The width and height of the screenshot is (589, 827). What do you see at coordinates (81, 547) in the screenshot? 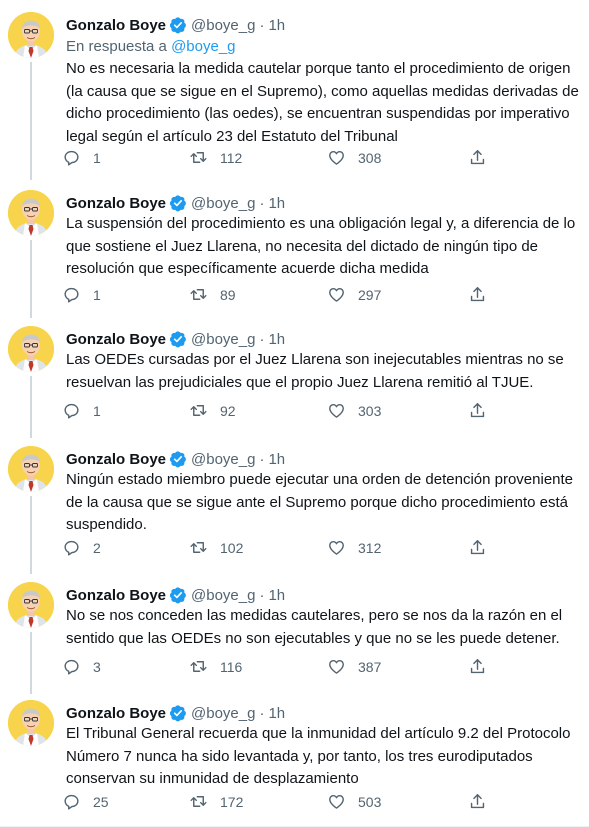
I see `reply-button: 2` at bounding box center [81, 547].